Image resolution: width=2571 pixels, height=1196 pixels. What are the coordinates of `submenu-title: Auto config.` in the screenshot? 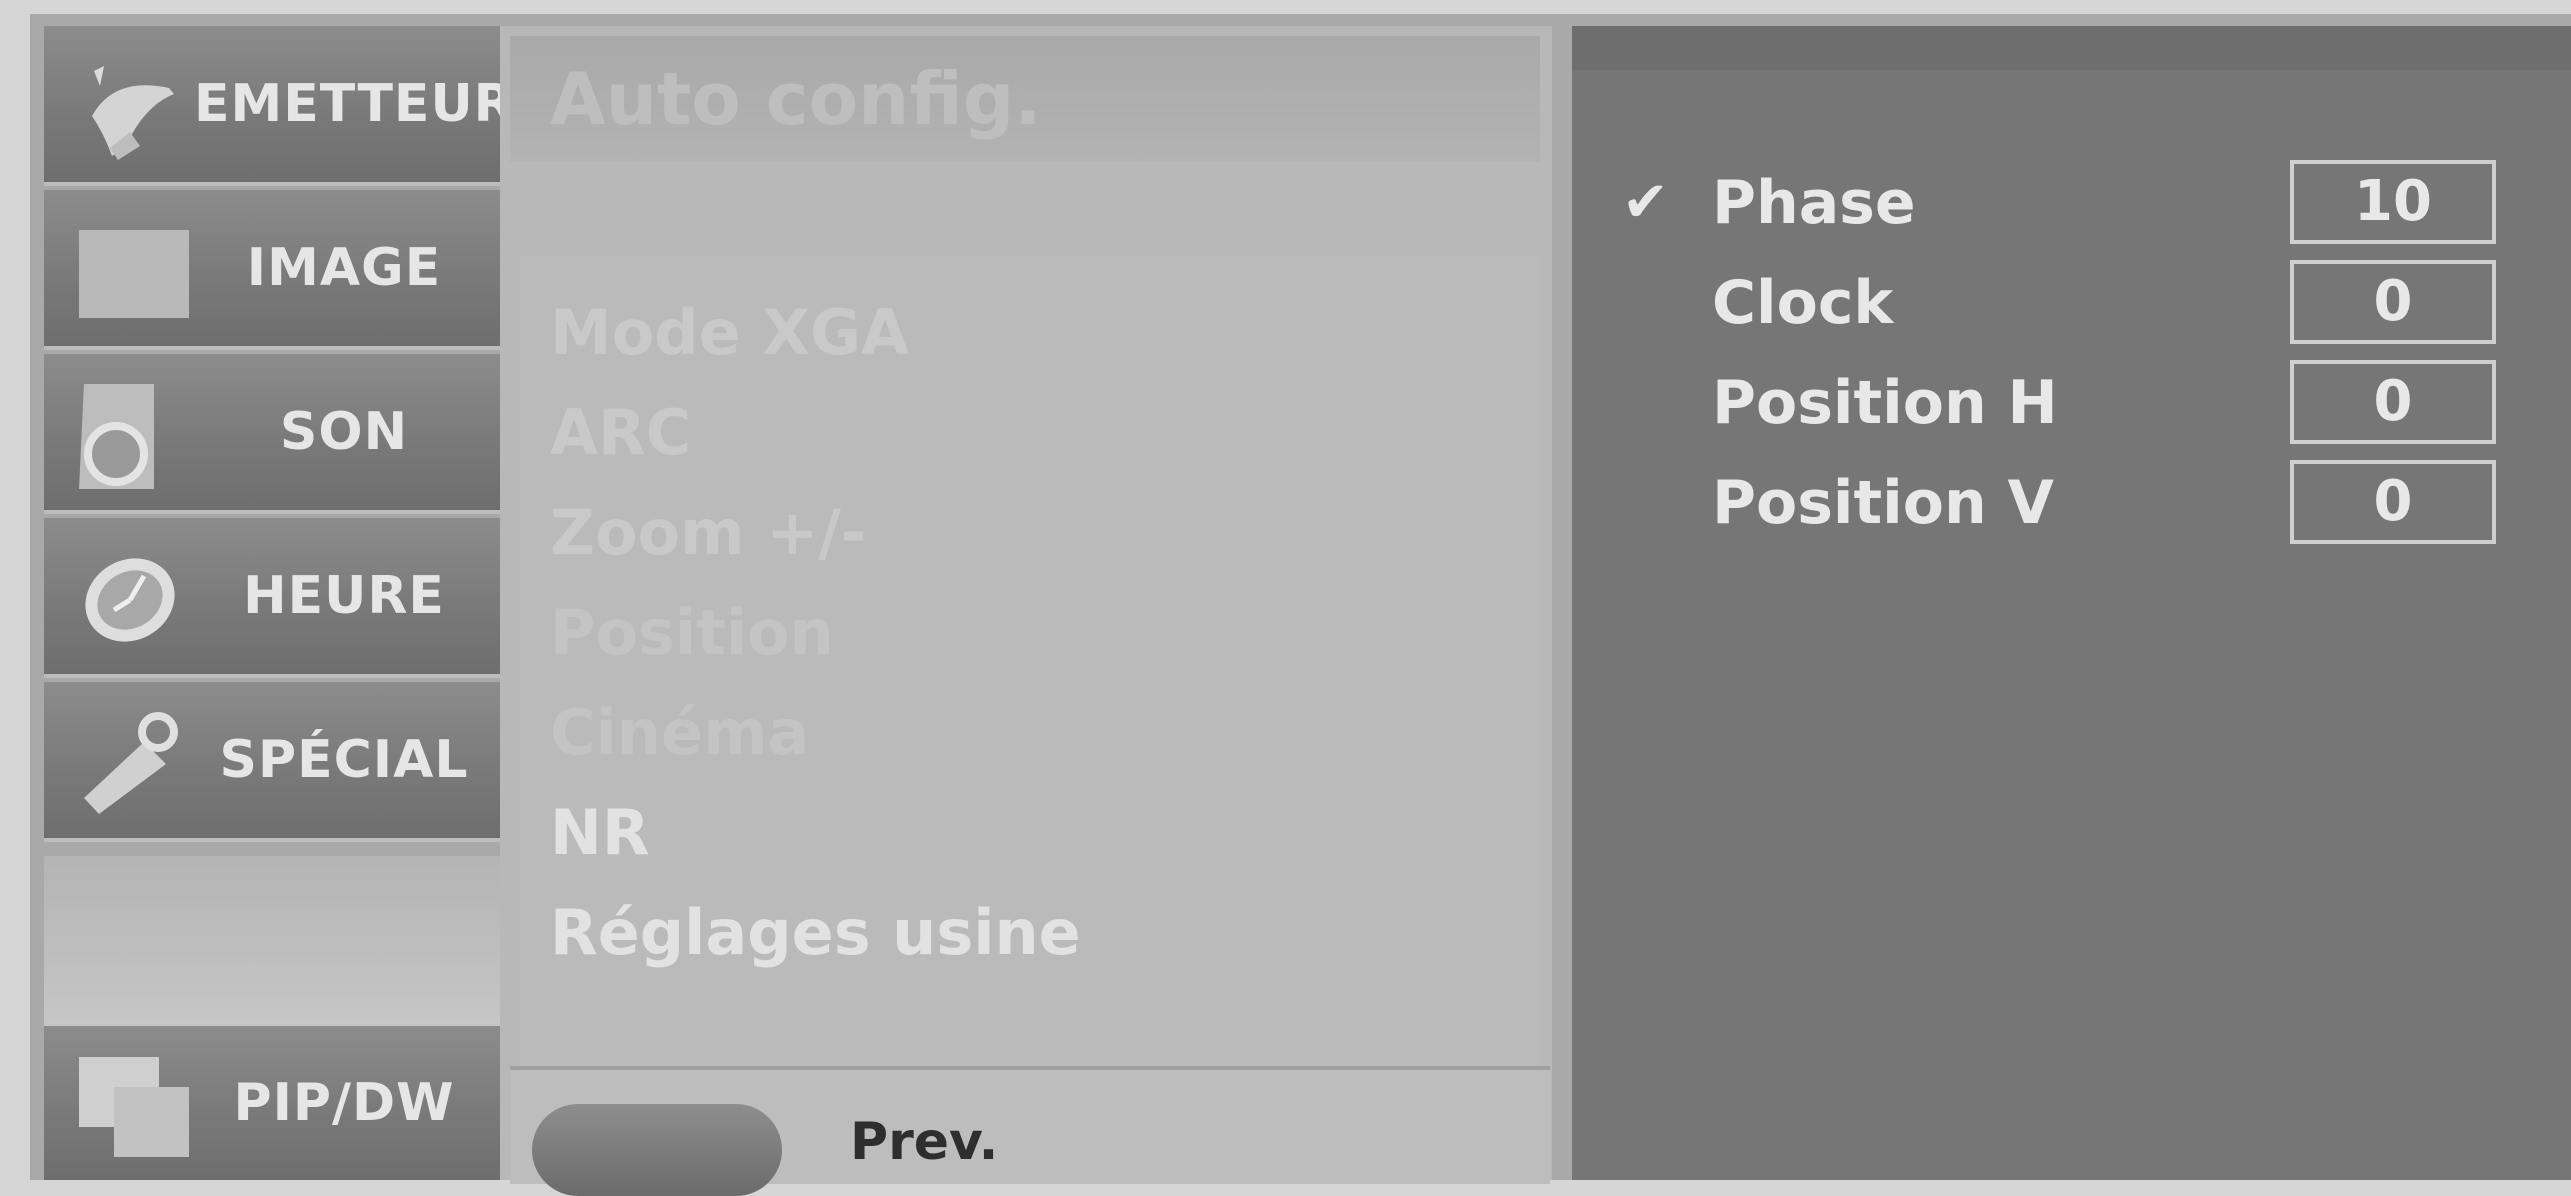 It's located at (1025, 99).